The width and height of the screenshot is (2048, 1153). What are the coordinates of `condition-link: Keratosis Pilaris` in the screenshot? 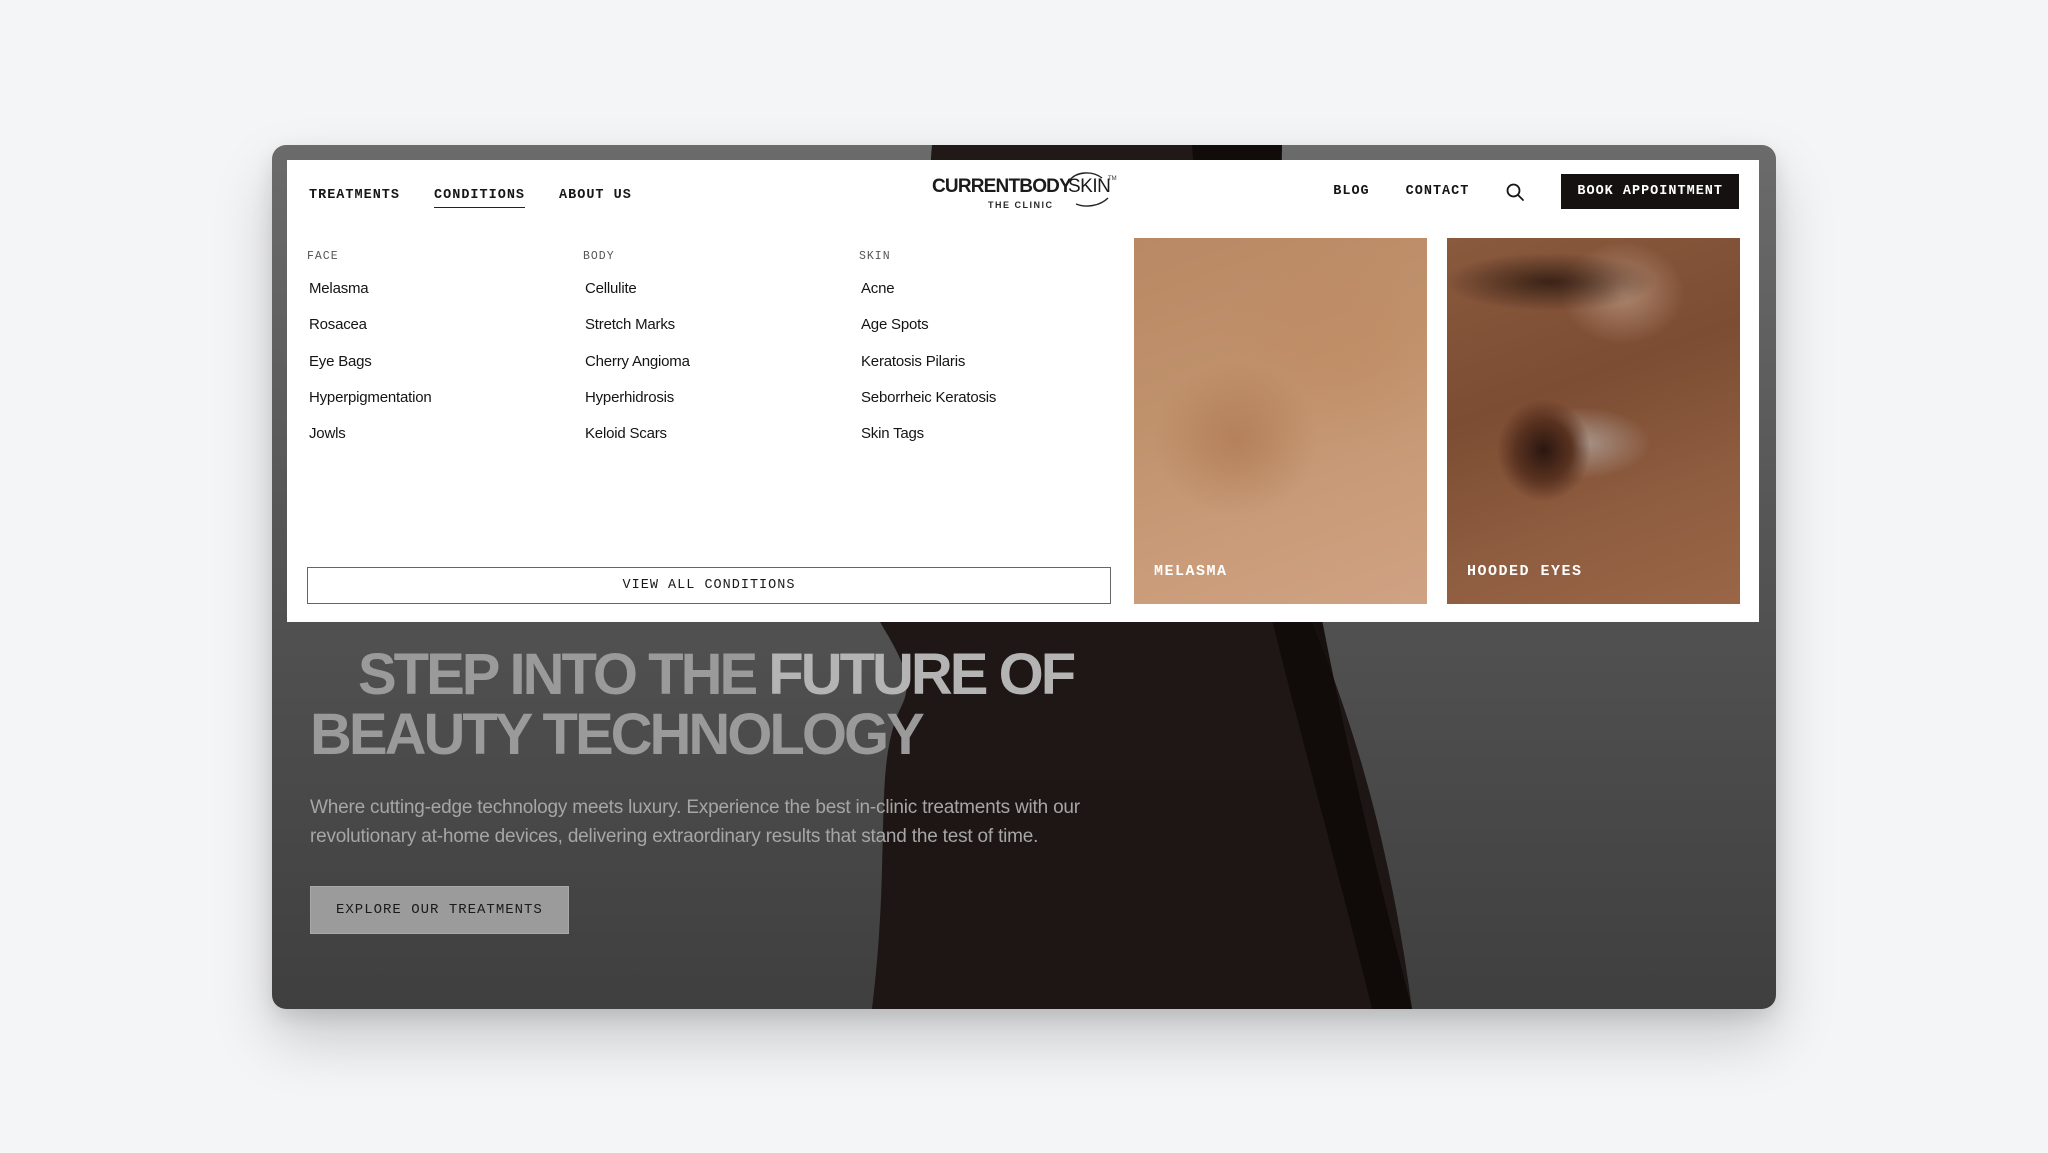 It's located at (998, 371).